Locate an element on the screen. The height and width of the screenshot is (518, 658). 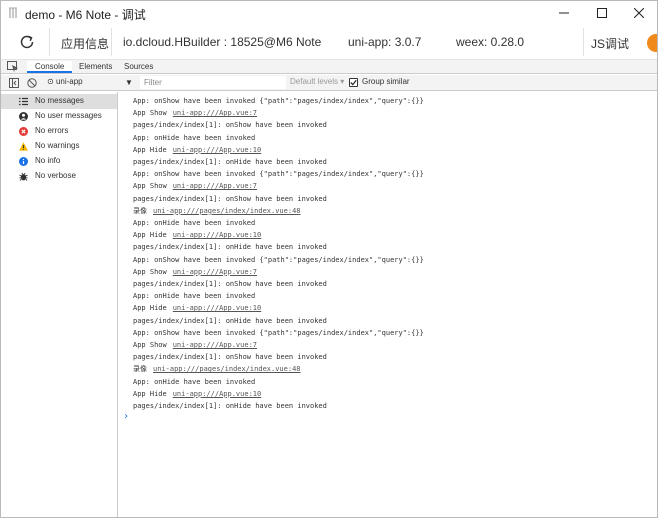
sidebar-item-label: No user messages is located at coordinates (68, 115).